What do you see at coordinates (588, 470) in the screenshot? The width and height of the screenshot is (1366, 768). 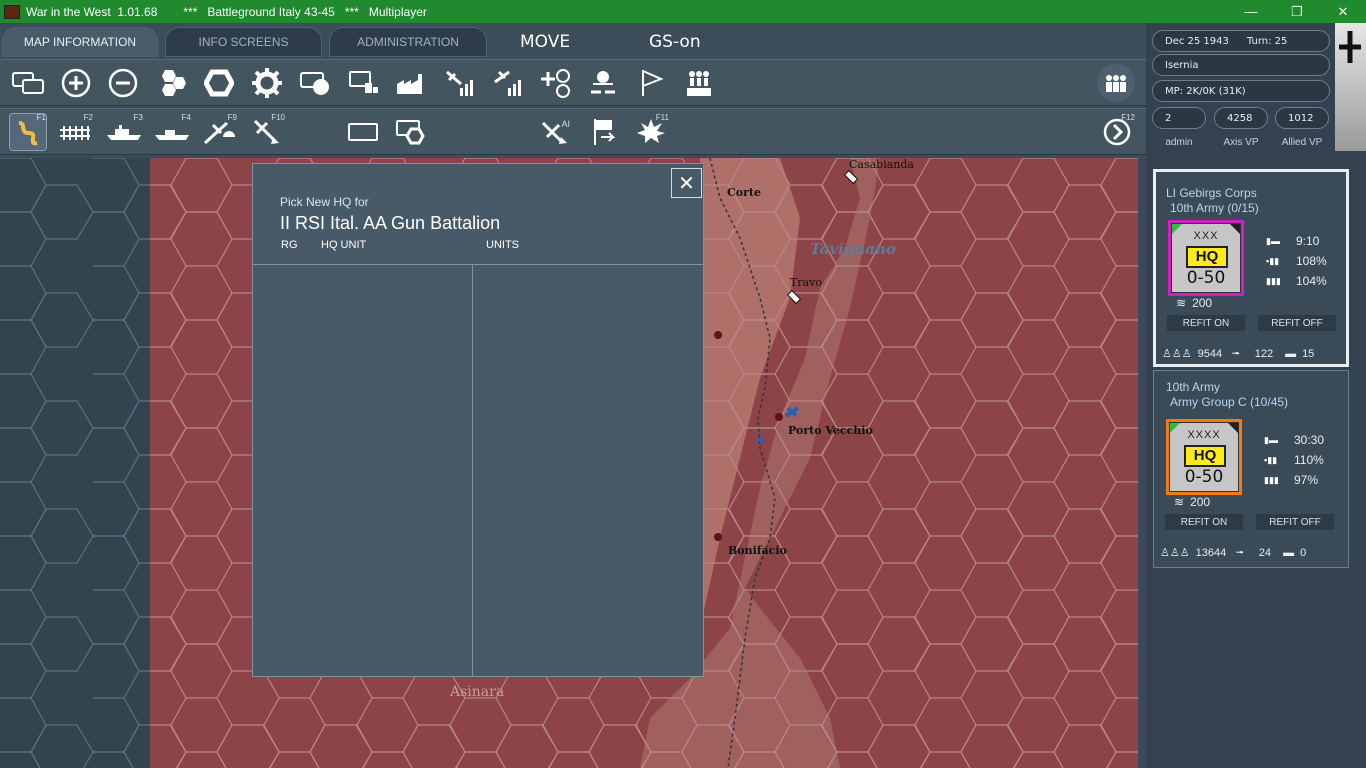 I see `units-list-pane` at bounding box center [588, 470].